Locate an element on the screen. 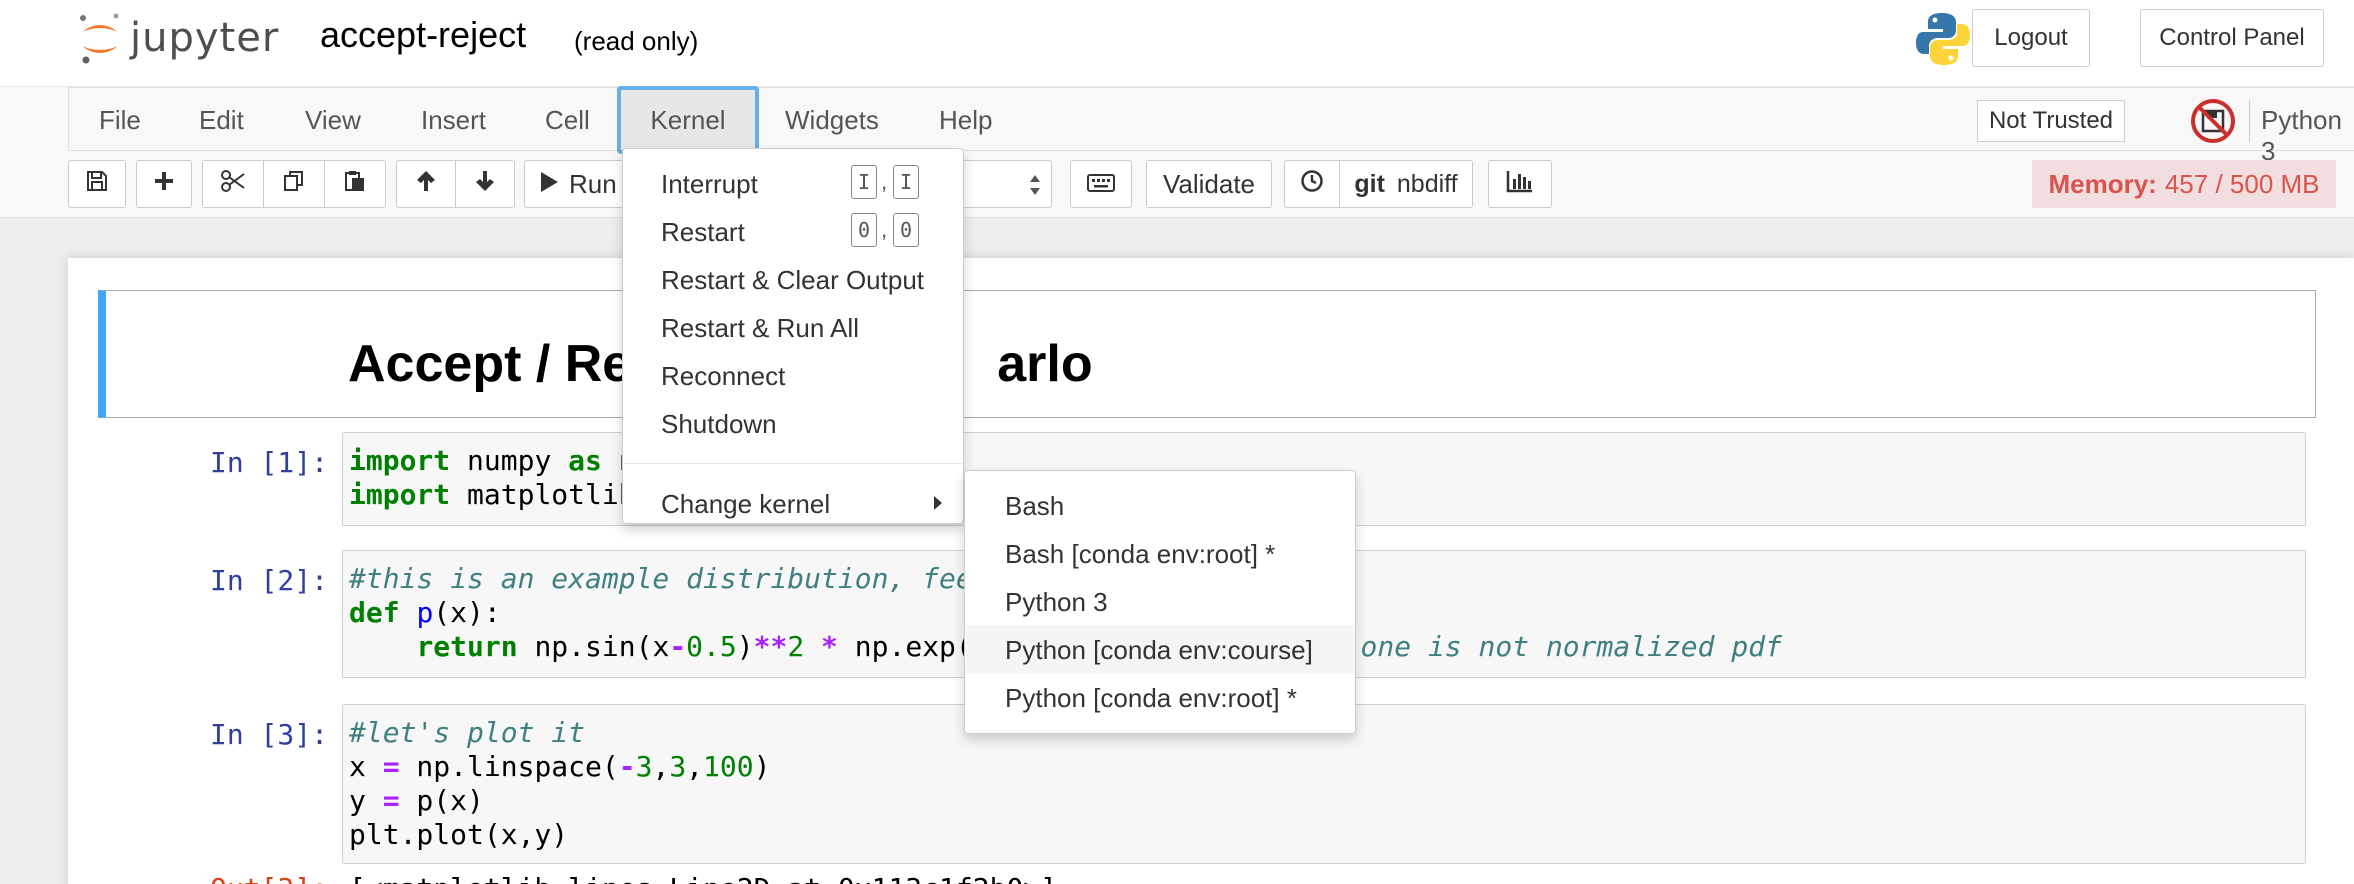 The width and height of the screenshot is (2354, 884). plus-icon is located at coordinates (164, 184).